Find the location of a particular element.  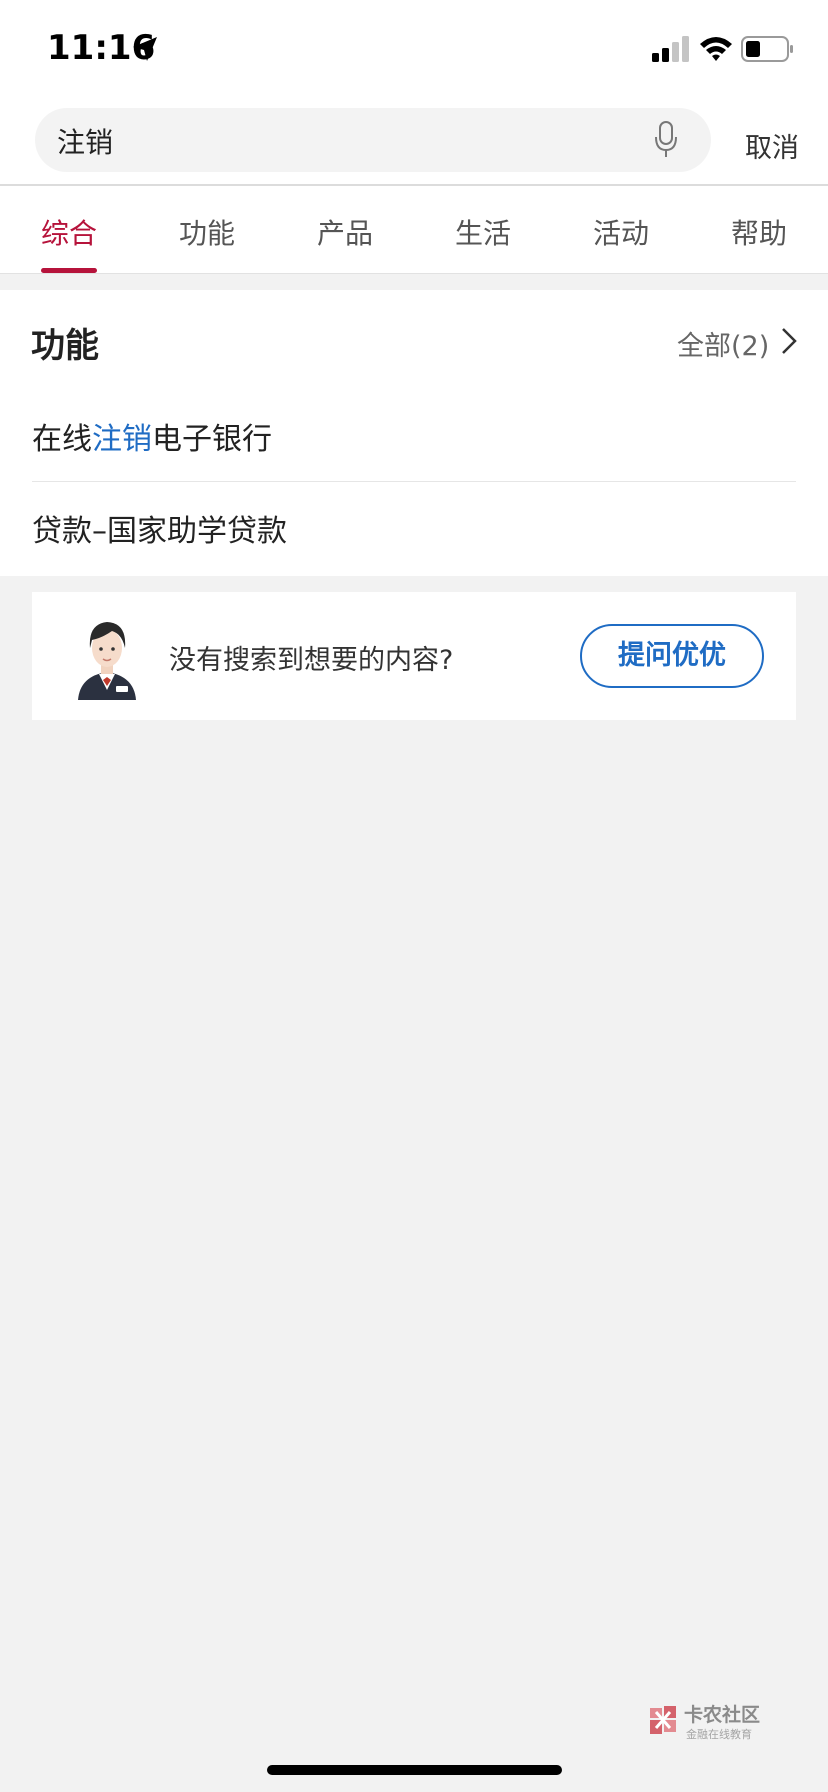

cellular-signal-icon is located at coordinates (670, 49).